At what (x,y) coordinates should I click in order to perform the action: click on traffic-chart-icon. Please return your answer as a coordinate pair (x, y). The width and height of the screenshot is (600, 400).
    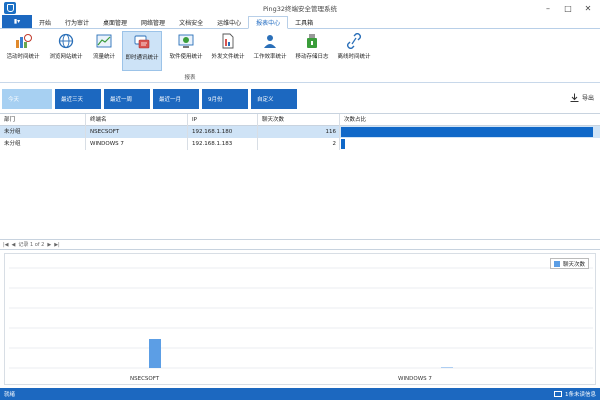
    Looking at the image, I should click on (104, 41).